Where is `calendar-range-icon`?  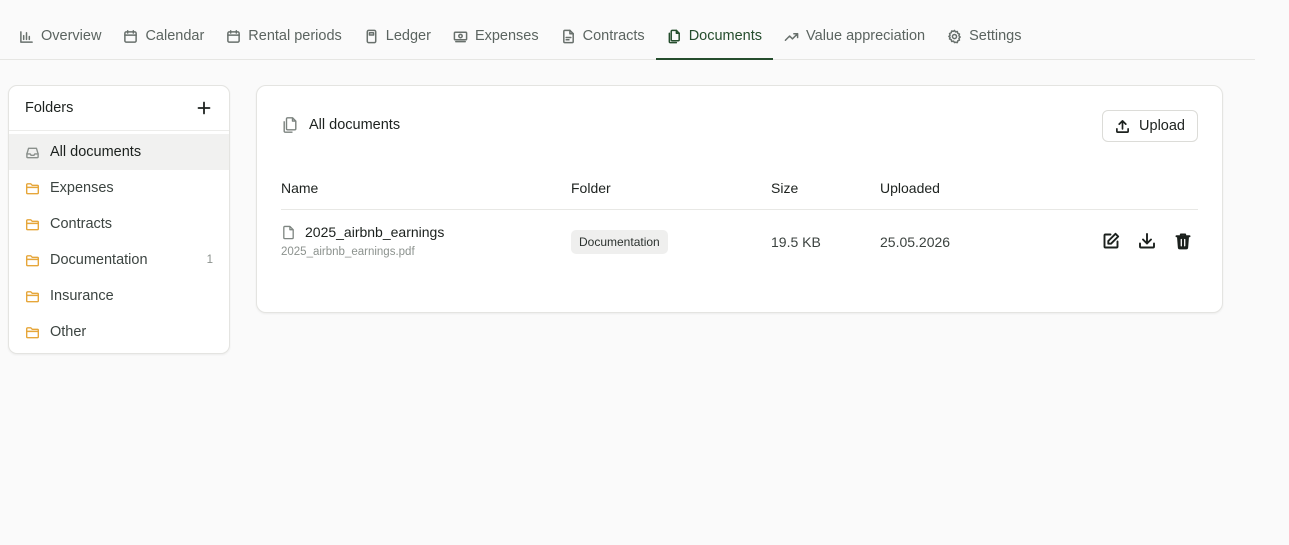 calendar-range-icon is located at coordinates (234, 36).